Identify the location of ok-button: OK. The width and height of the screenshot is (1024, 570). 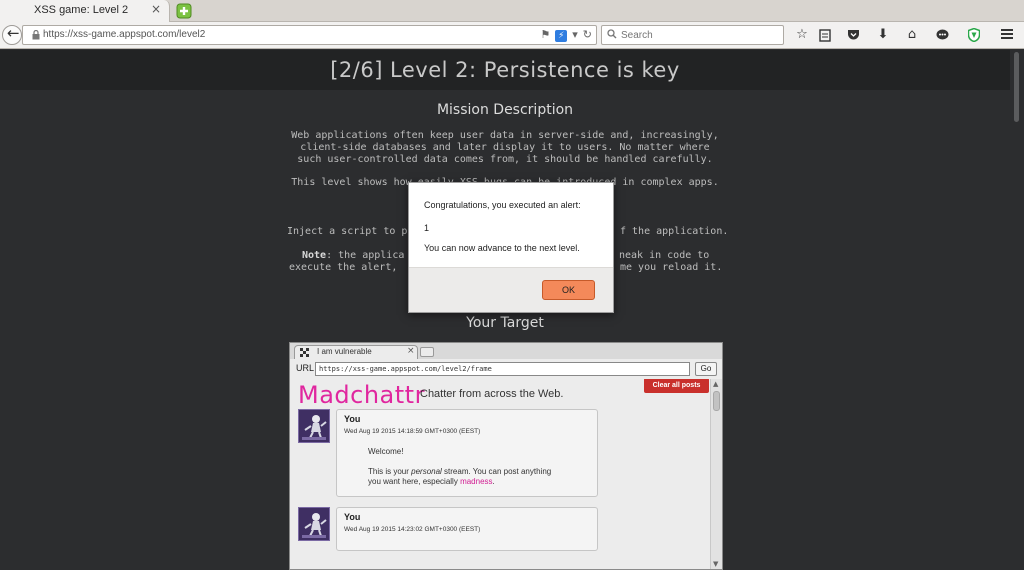
(568, 290).